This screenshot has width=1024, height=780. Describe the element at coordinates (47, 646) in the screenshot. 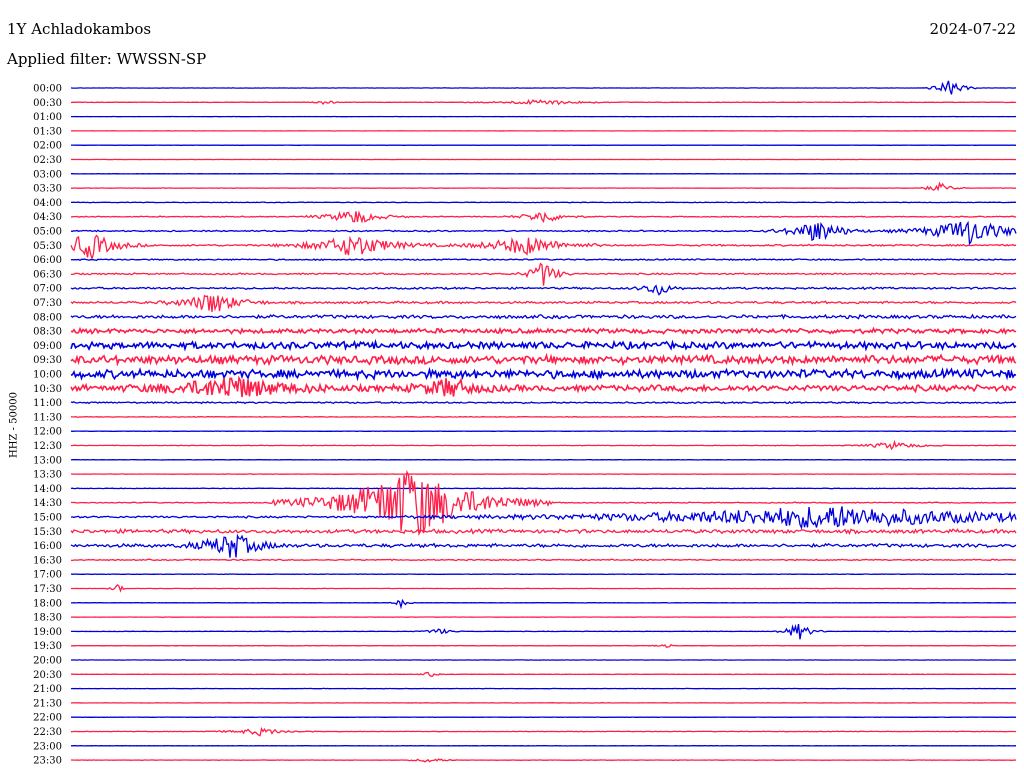

I see `y-tick-label: 19:30` at that location.